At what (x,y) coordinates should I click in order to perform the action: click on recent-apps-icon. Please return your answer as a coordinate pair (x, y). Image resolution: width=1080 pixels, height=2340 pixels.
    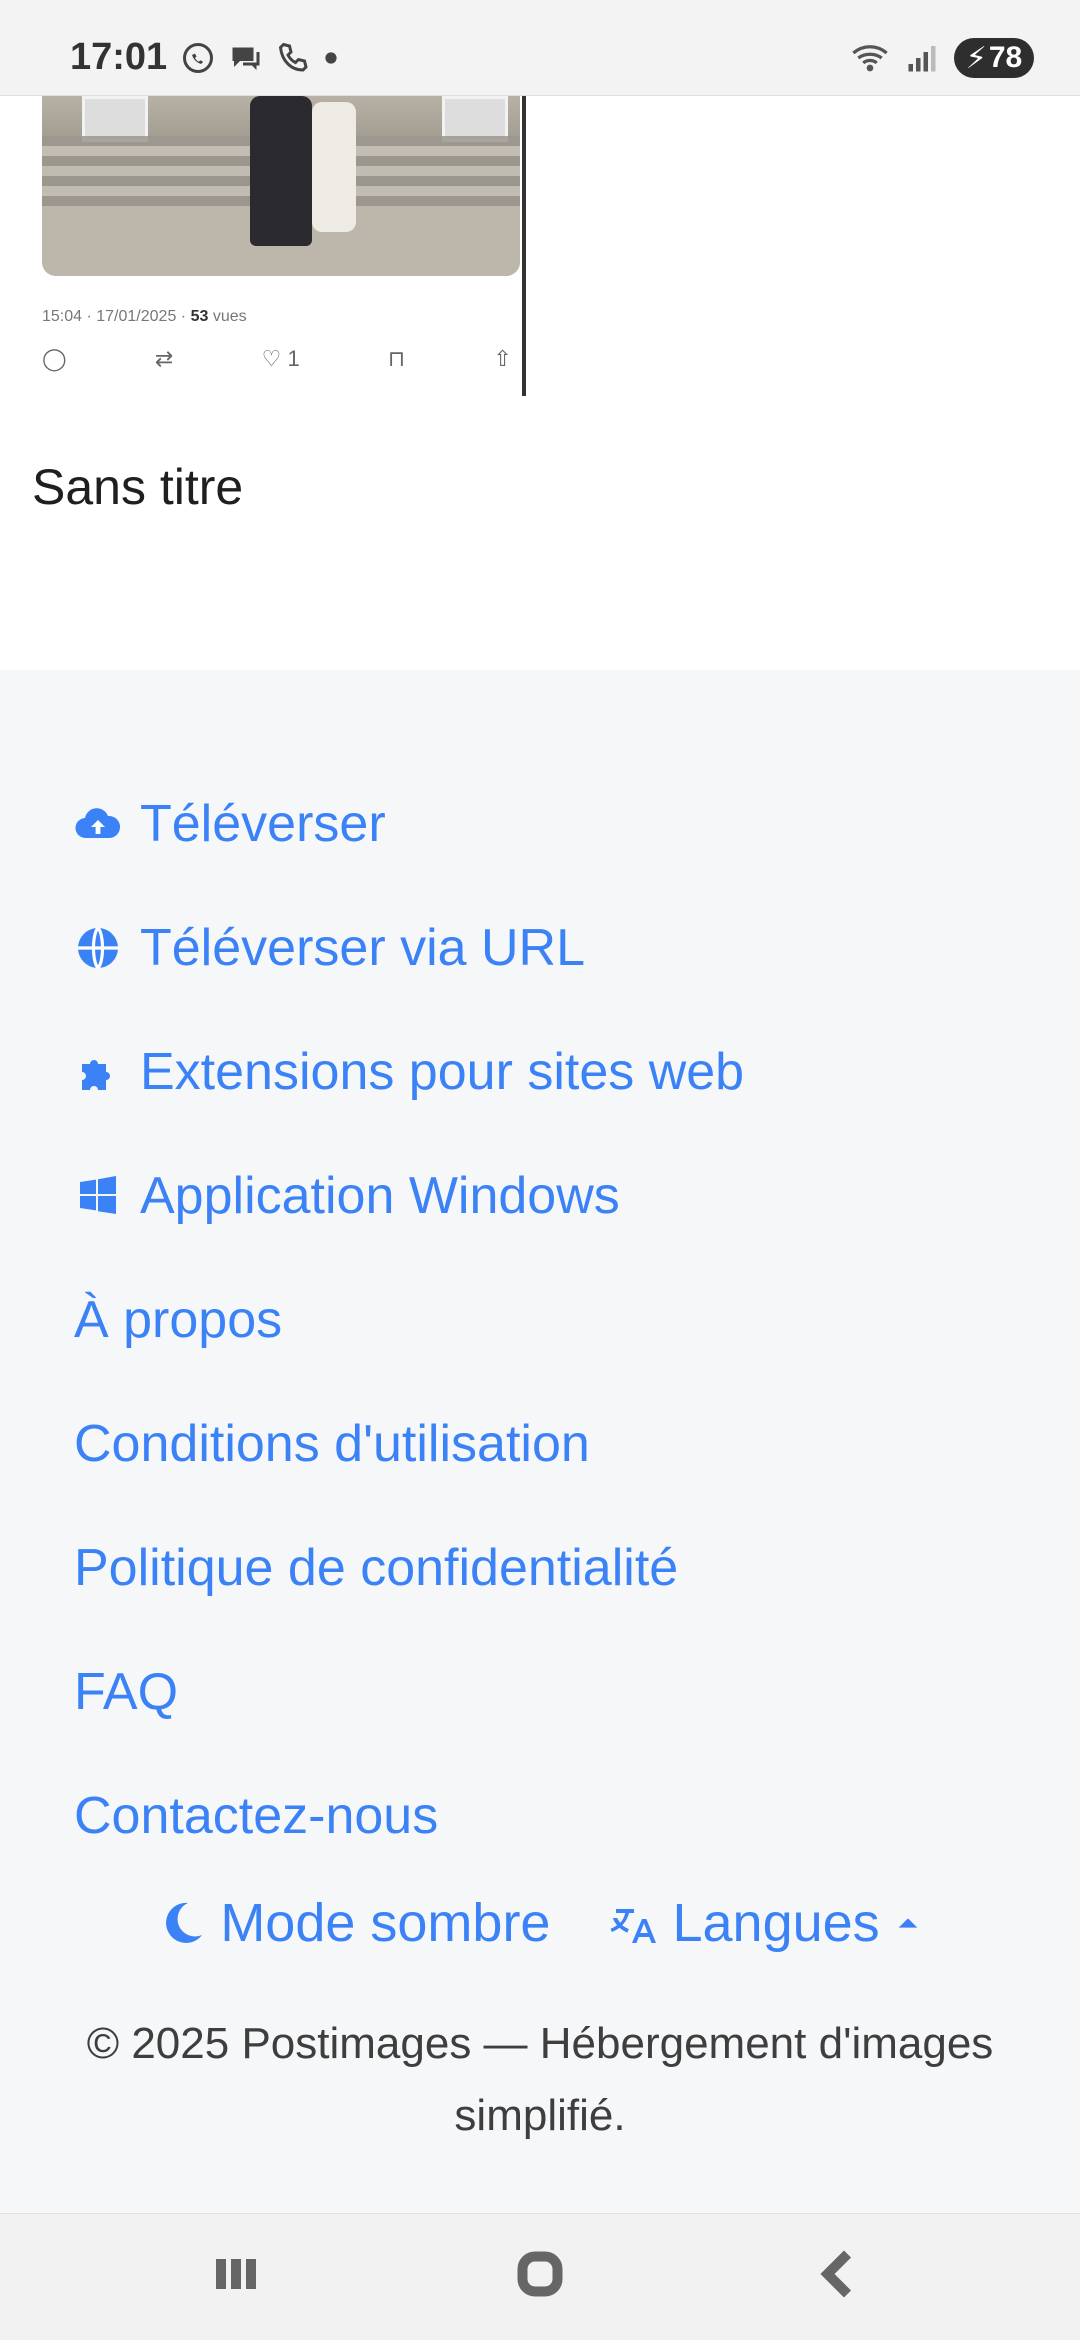
    Looking at the image, I should click on (236, 2274).